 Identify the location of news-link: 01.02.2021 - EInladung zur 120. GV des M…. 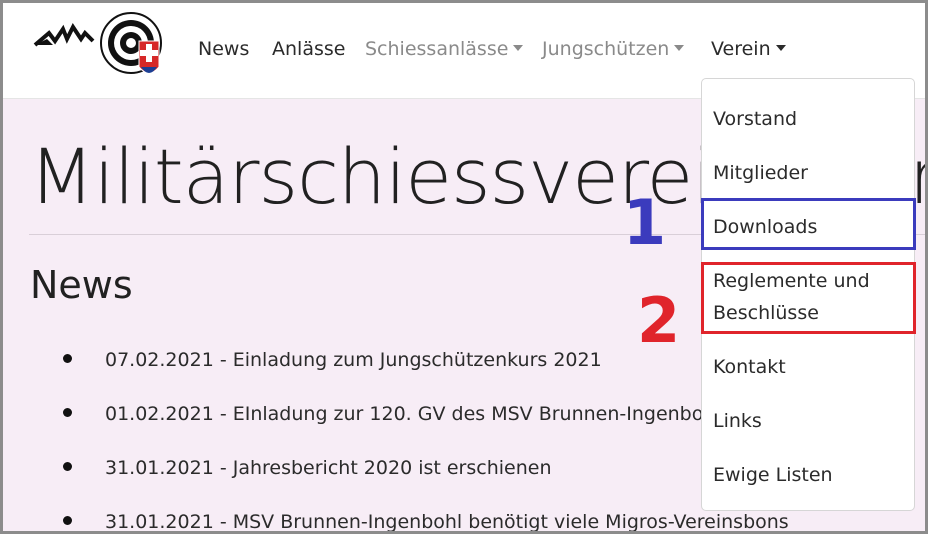
(413, 414).